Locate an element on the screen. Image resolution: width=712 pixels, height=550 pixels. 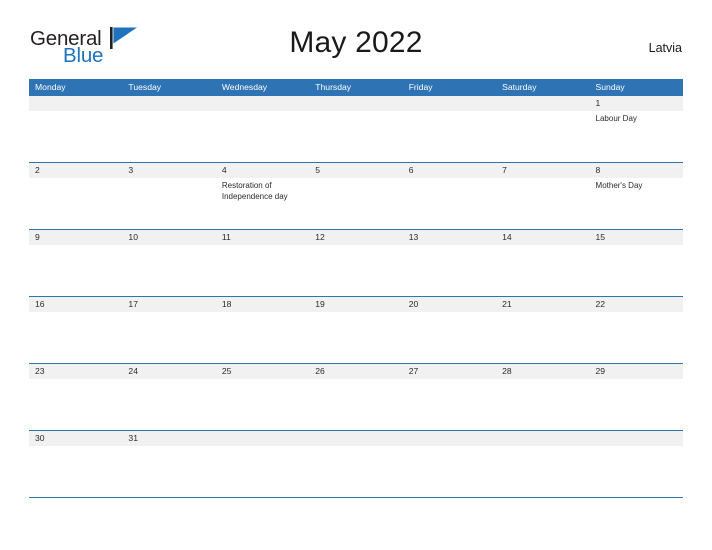
day-number: 18 is located at coordinates (226, 304).